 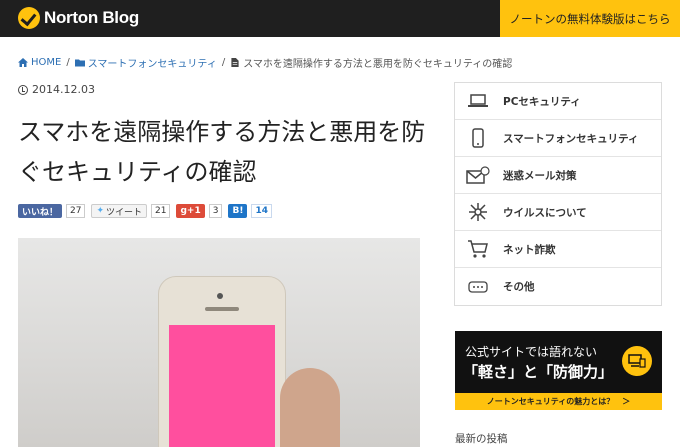 I want to click on article-title: スマホを遠隔操作する方法と悪用を防ぐセキュリティの確認, so click(x=222, y=152).